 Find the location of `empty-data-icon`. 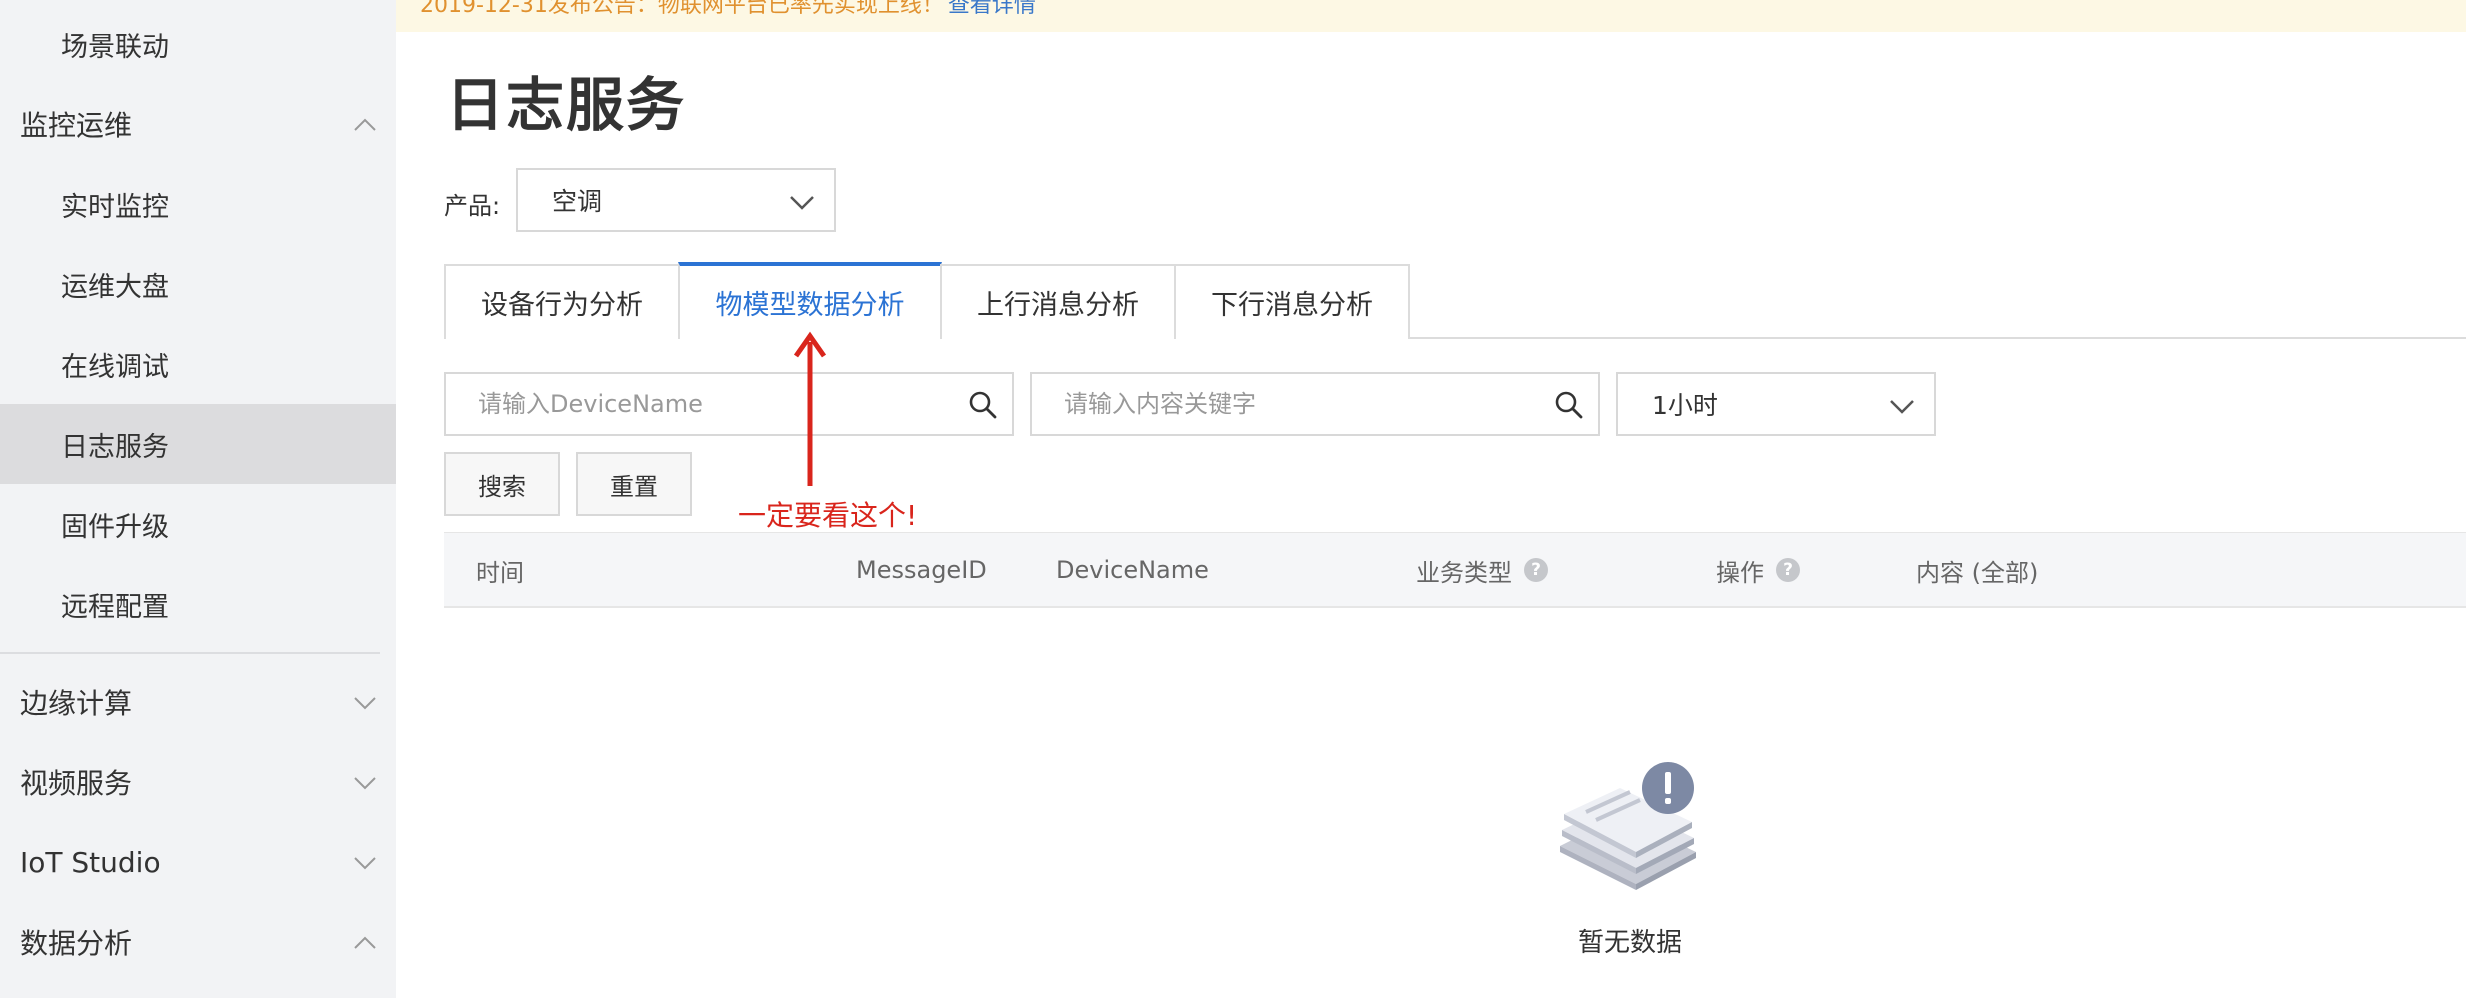

empty-data-icon is located at coordinates (1628, 826).